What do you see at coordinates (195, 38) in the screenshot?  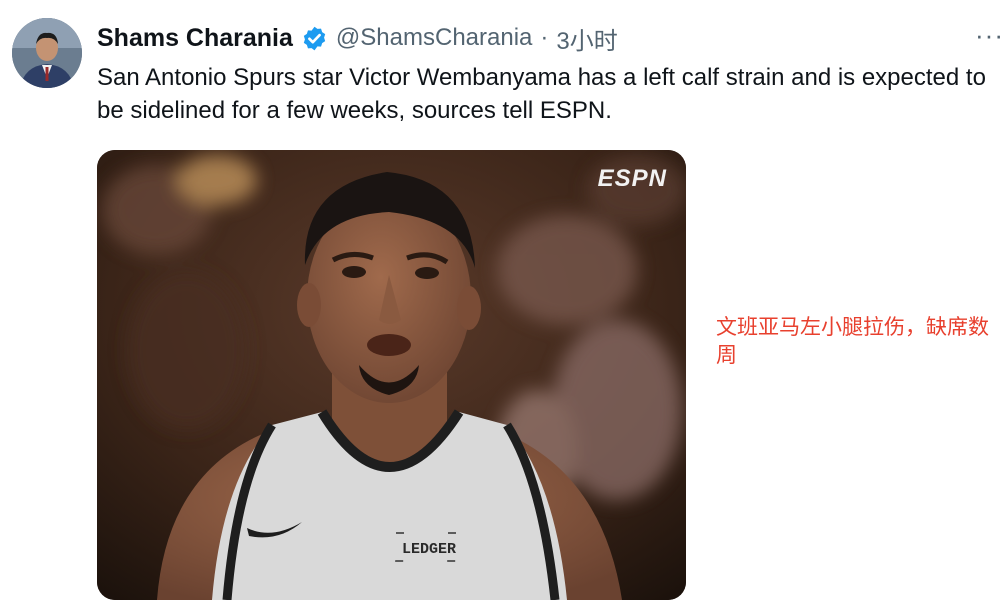 I see `author-name: Shams Charania` at bounding box center [195, 38].